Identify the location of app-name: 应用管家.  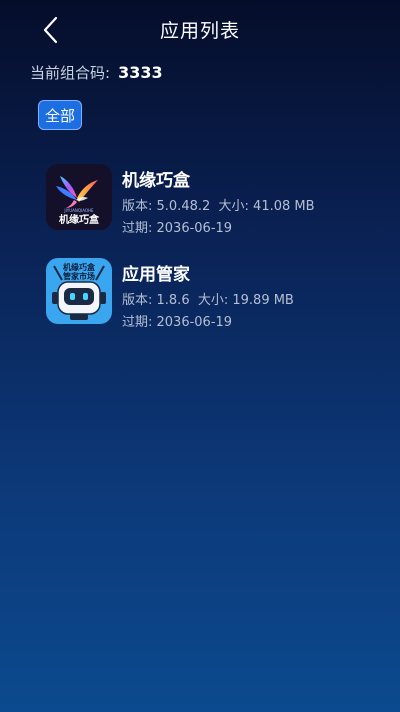
(156, 275).